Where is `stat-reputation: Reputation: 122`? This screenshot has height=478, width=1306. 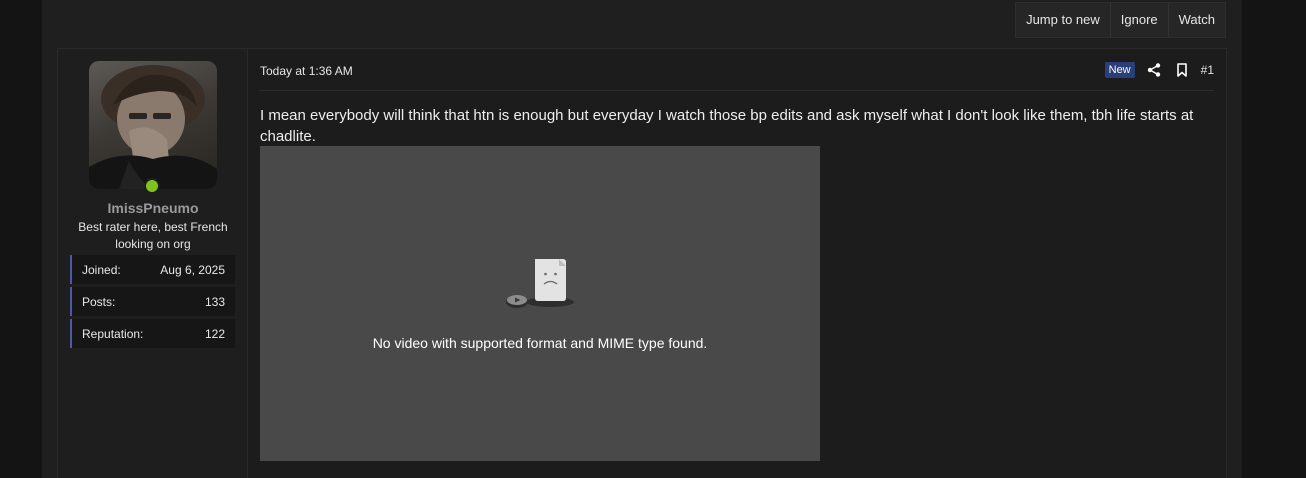 stat-reputation: Reputation: 122 is located at coordinates (152, 333).